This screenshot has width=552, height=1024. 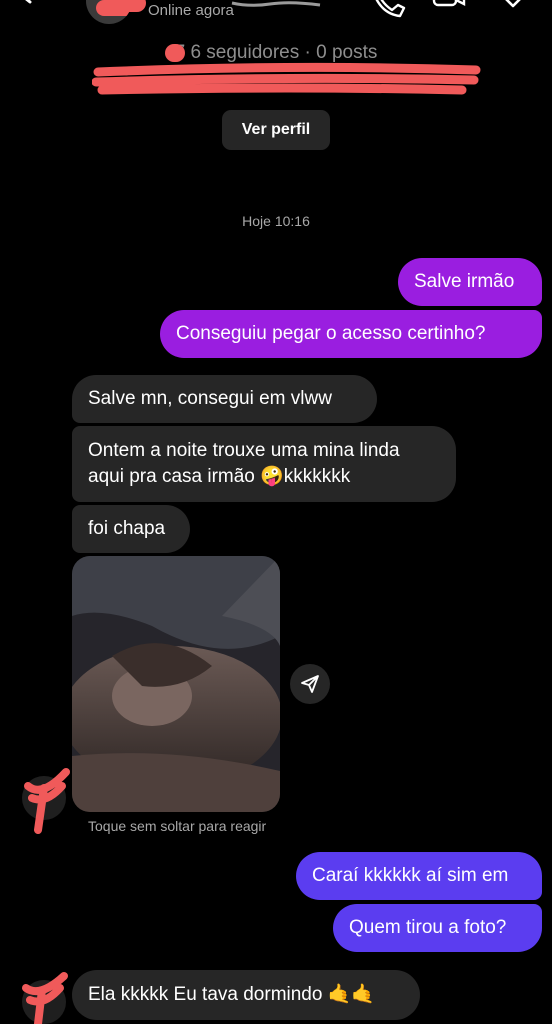 I want to click on message-received: Ela kkkkk Eu tava dormindo 🤙🤙, so click(x=246, y=995).